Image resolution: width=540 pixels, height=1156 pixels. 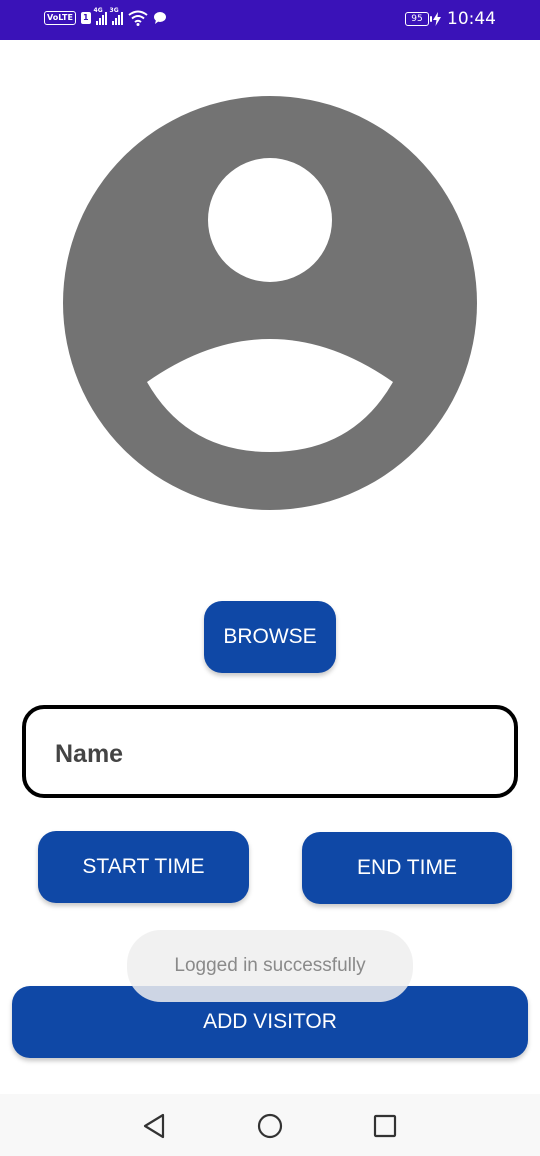 I want to click on home-circle-icon, so click(x=270, y=1126).